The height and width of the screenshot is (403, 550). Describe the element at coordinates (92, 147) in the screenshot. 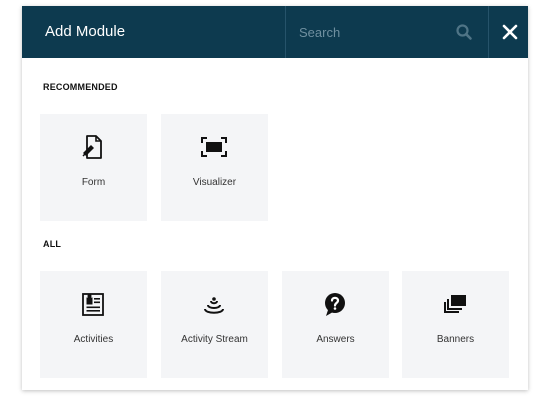

I see `form-icon` at that location.